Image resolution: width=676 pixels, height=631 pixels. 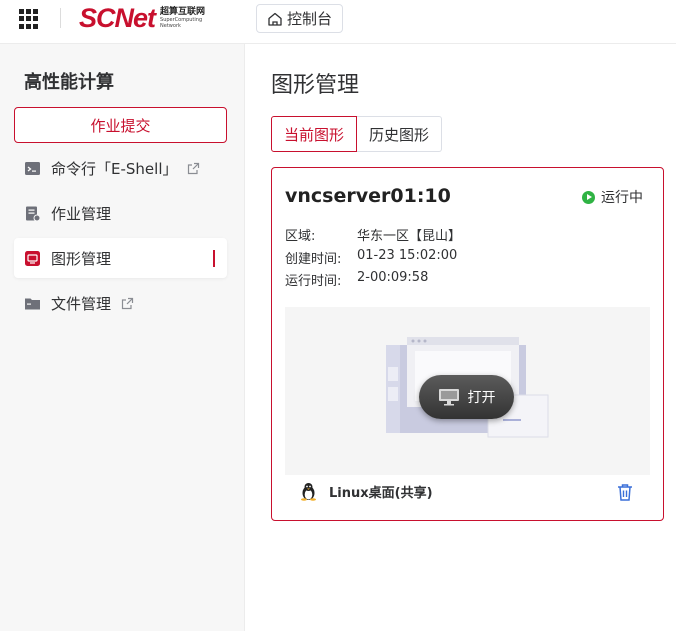 What do you see at coordinates (356, 279) in the screenshot?
I see `info-runtime: 运行时间: 2-00:09:58` at bounding box center [356, 279].